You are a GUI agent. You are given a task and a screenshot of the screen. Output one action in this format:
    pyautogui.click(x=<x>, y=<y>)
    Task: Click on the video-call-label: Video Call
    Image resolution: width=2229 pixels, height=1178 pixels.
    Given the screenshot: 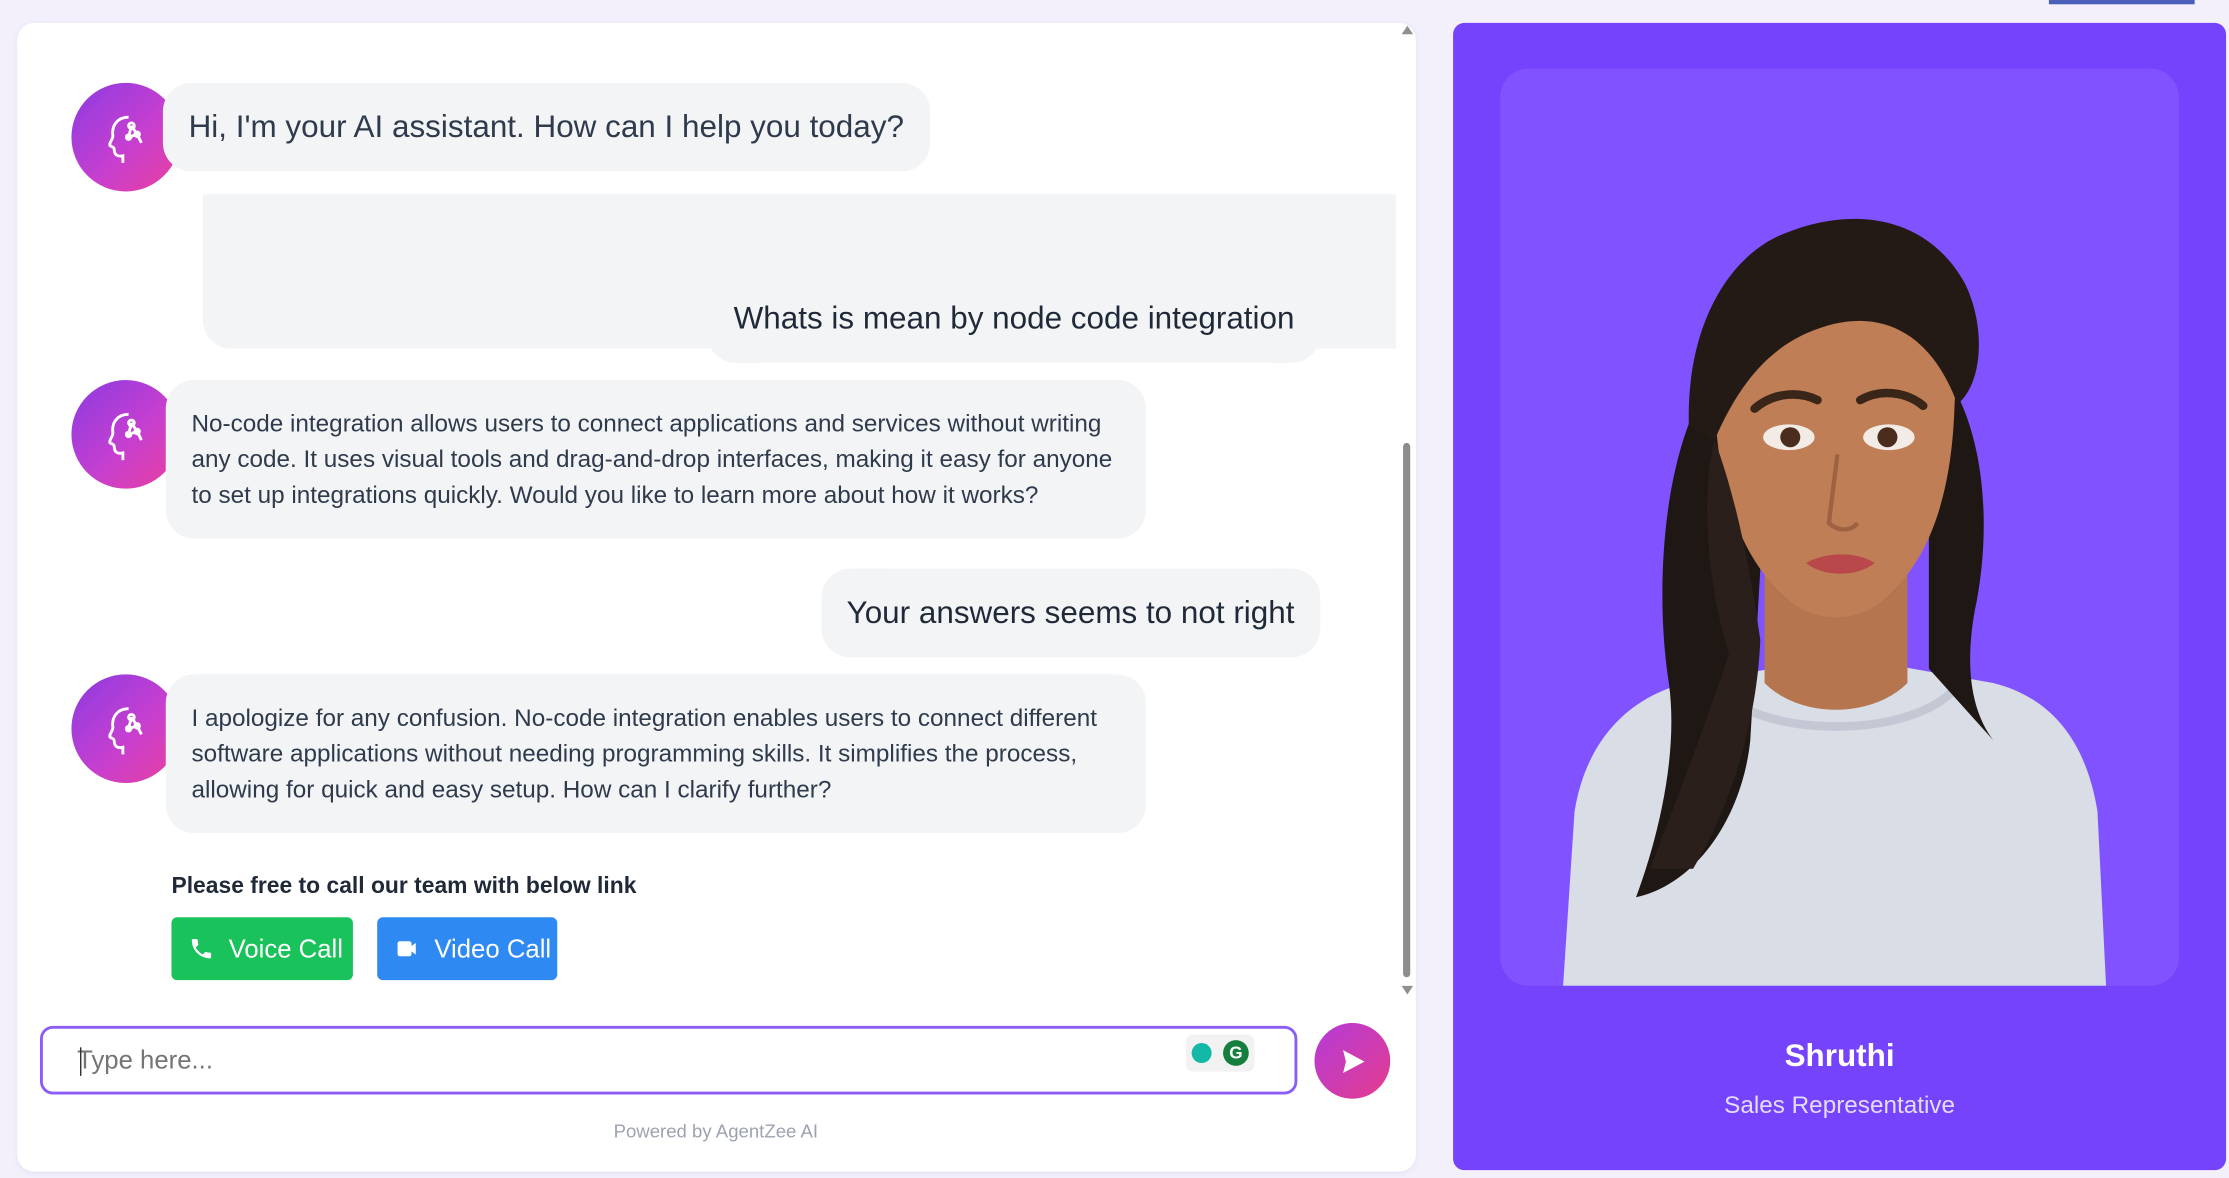 What is the action you would take?
    pyautogui.click(x=493, y=948)
    